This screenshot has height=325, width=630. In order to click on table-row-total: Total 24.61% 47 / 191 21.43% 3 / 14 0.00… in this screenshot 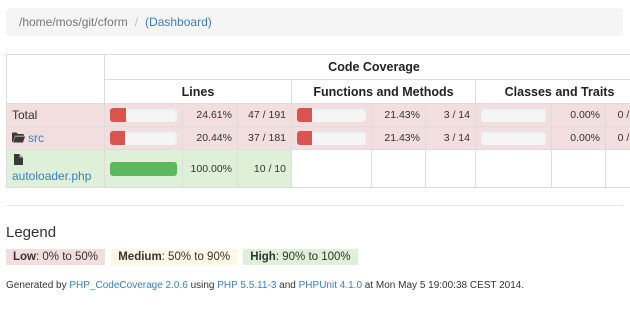, I will do `click(318, 115)`.